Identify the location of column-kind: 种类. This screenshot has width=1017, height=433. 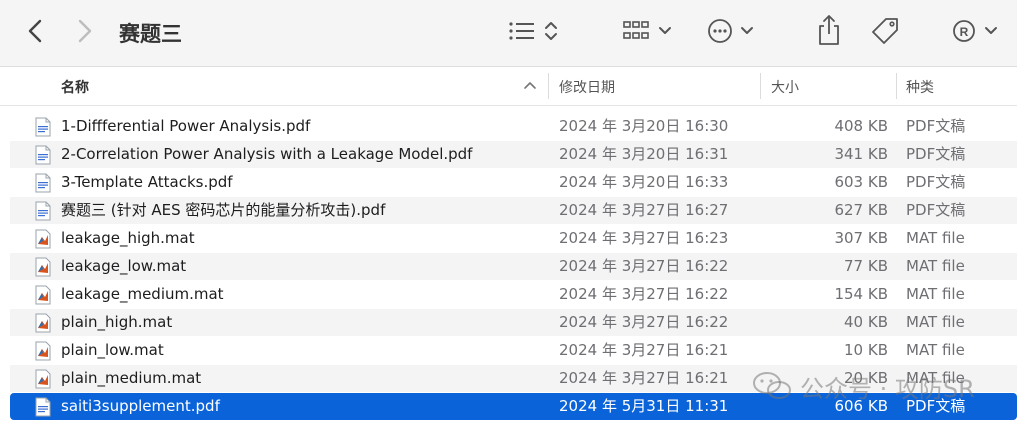
(920, 87).